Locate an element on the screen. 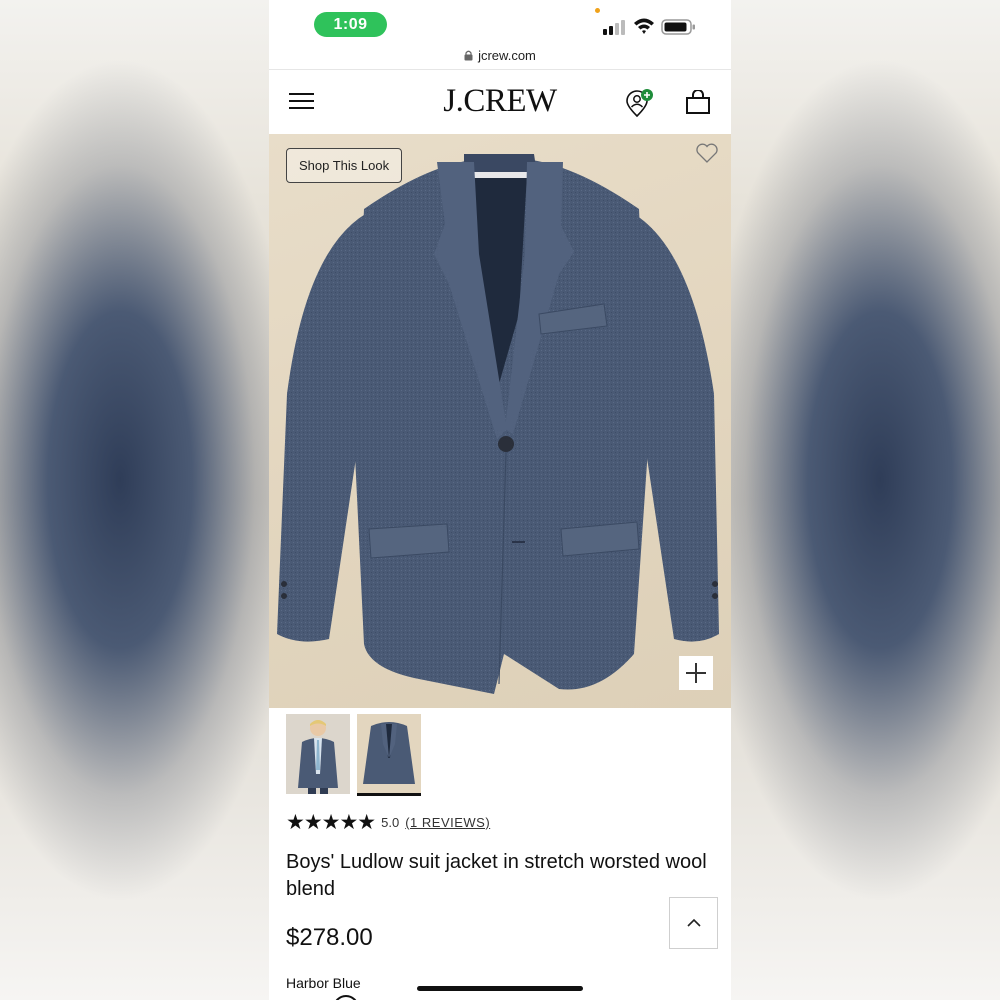 This screenshot has height=1000, width=1000. privacy-dot-icon is located at coordinates (597, 10).